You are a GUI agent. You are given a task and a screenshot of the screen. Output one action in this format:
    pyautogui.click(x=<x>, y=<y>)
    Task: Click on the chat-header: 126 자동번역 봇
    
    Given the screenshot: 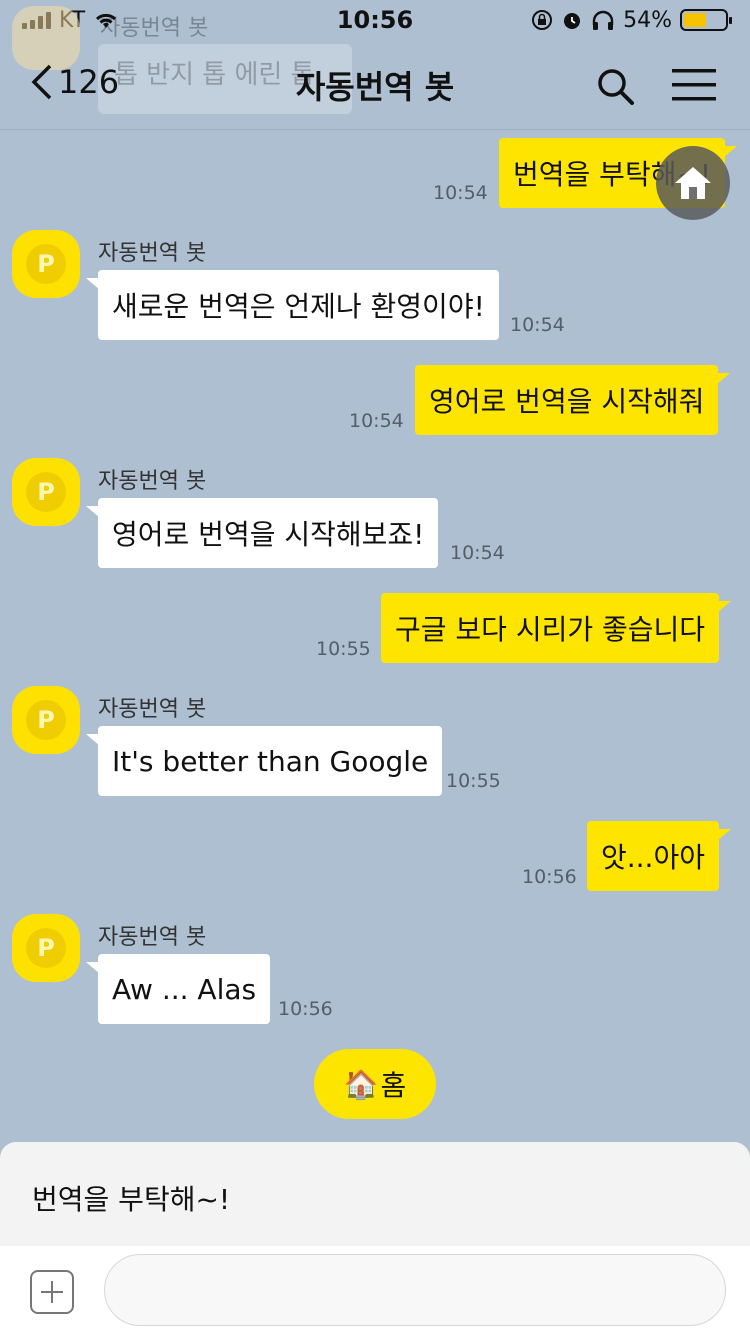 What is the action you would take?
    pyautogui.click(x=375, y=85)
    